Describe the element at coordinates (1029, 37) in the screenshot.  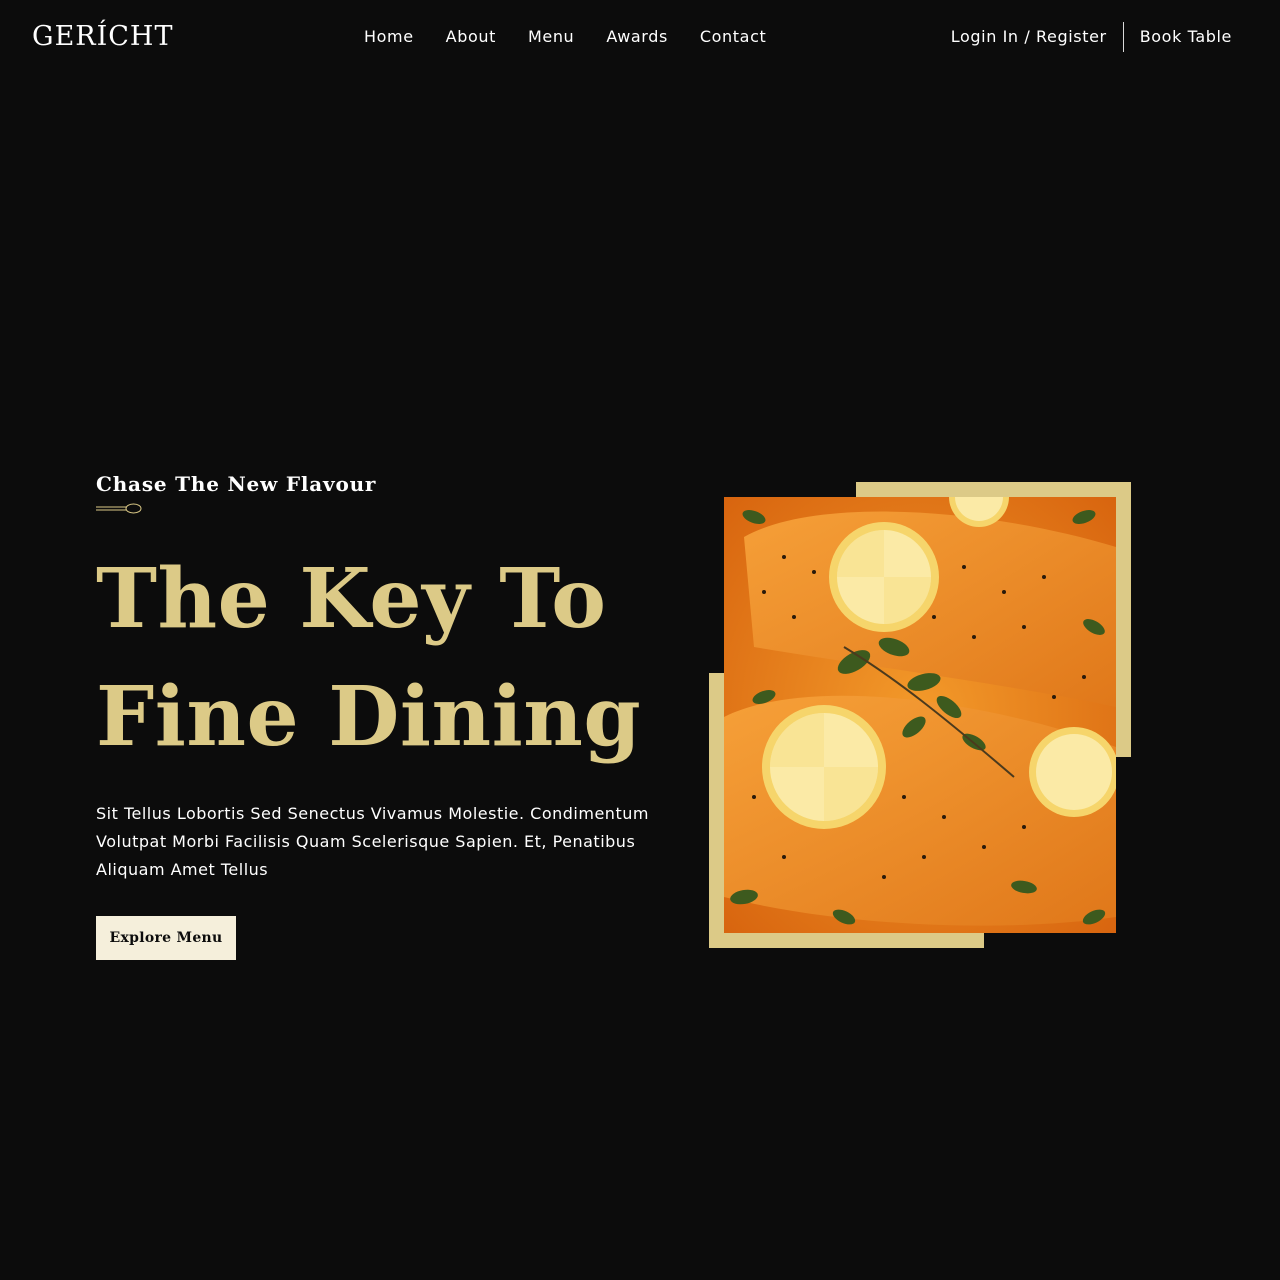
I see `login-register-link: Login In / Register` at that location.